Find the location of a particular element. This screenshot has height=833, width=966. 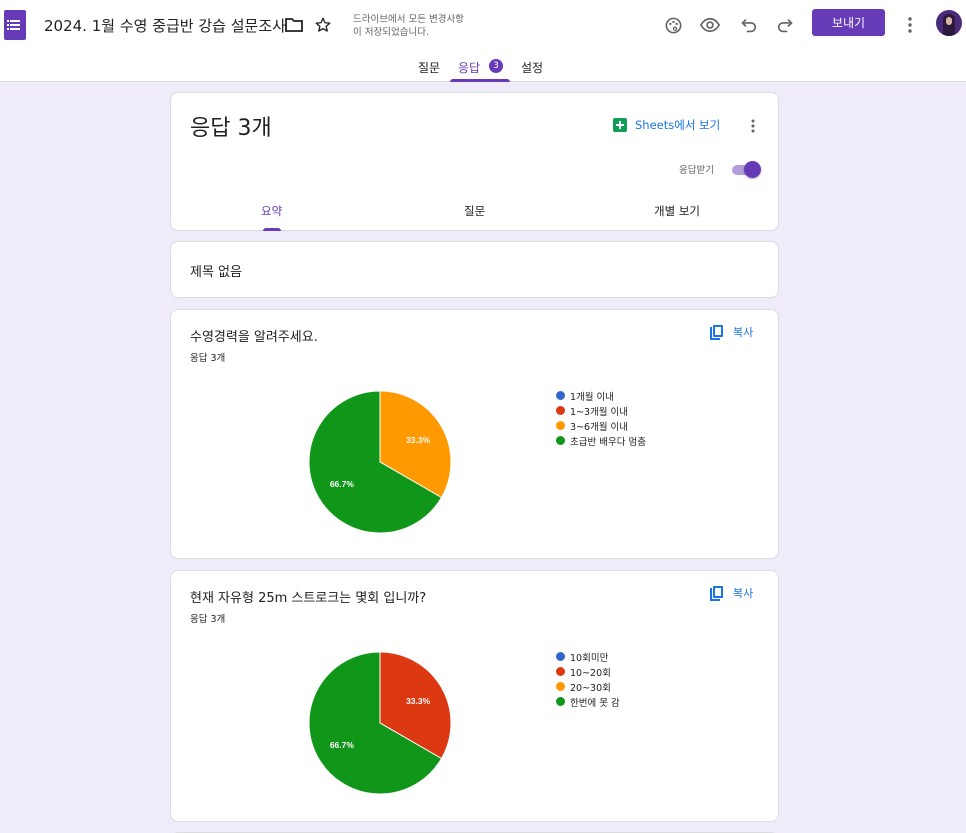

sheets-icon is located at coordinates (620, 125).